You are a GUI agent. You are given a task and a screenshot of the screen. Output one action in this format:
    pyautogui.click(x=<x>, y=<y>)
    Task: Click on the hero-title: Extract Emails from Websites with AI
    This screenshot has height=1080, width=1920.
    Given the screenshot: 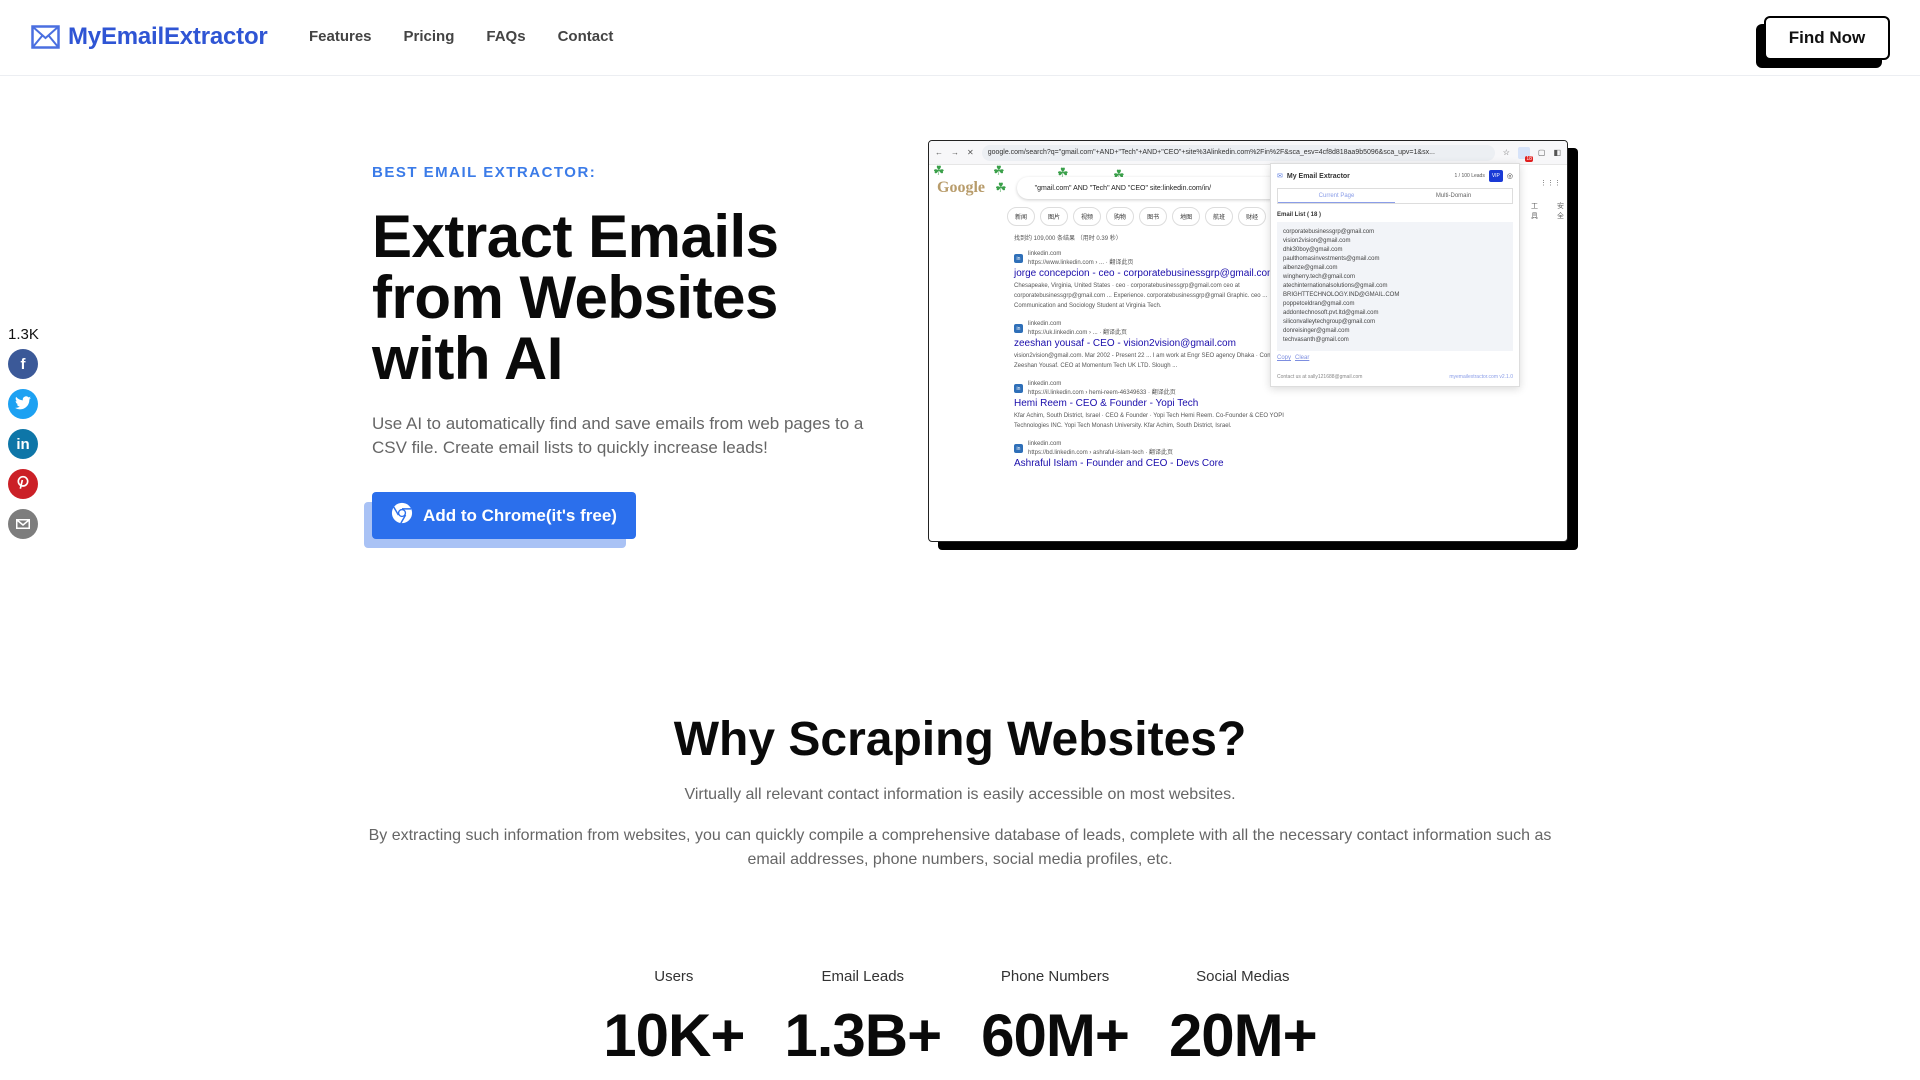 What is the action you would take?
    pyautogui.click(x=575, y=297)
    